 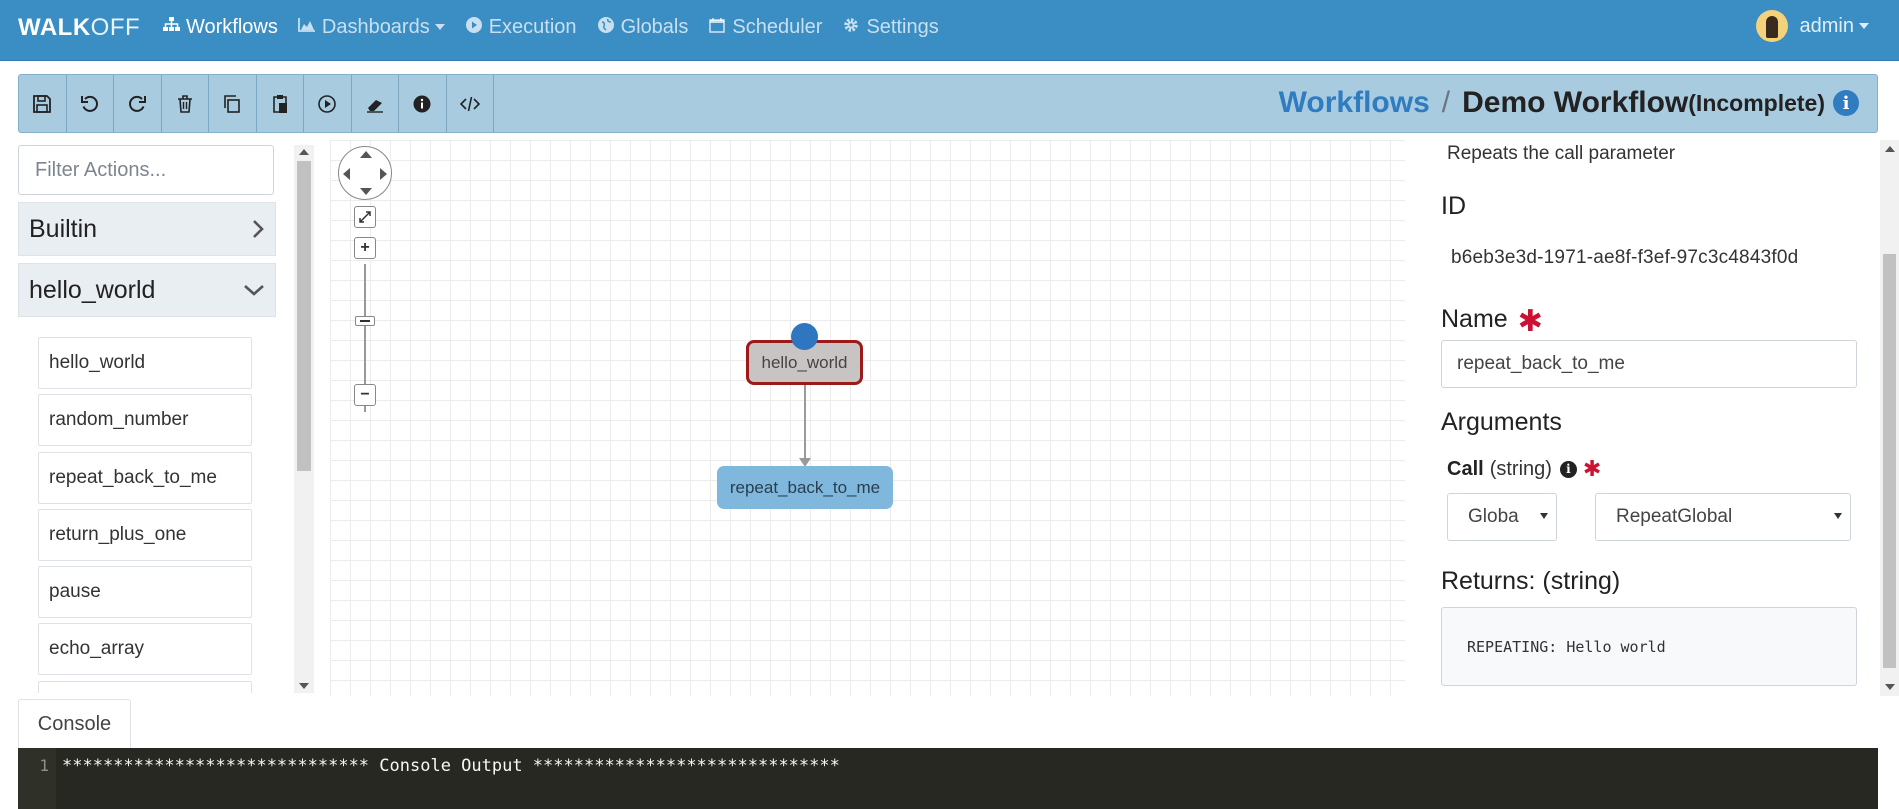 I want to click on list-item: repeat_back_to_me, so click(x=145, y=477).